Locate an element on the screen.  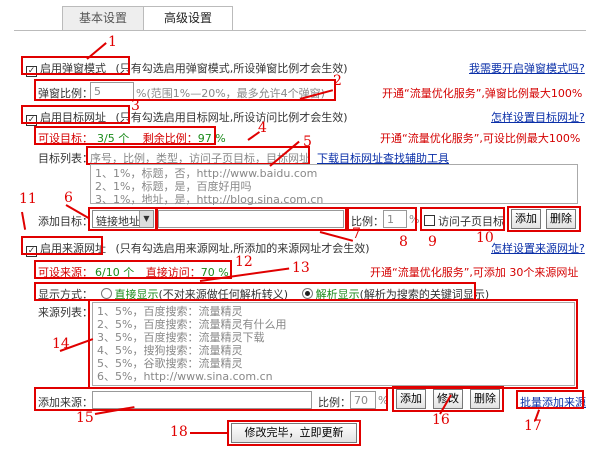
list-item: 1、1%，标题，否，http://www.baidu.com is located at coordinates (206, 173).